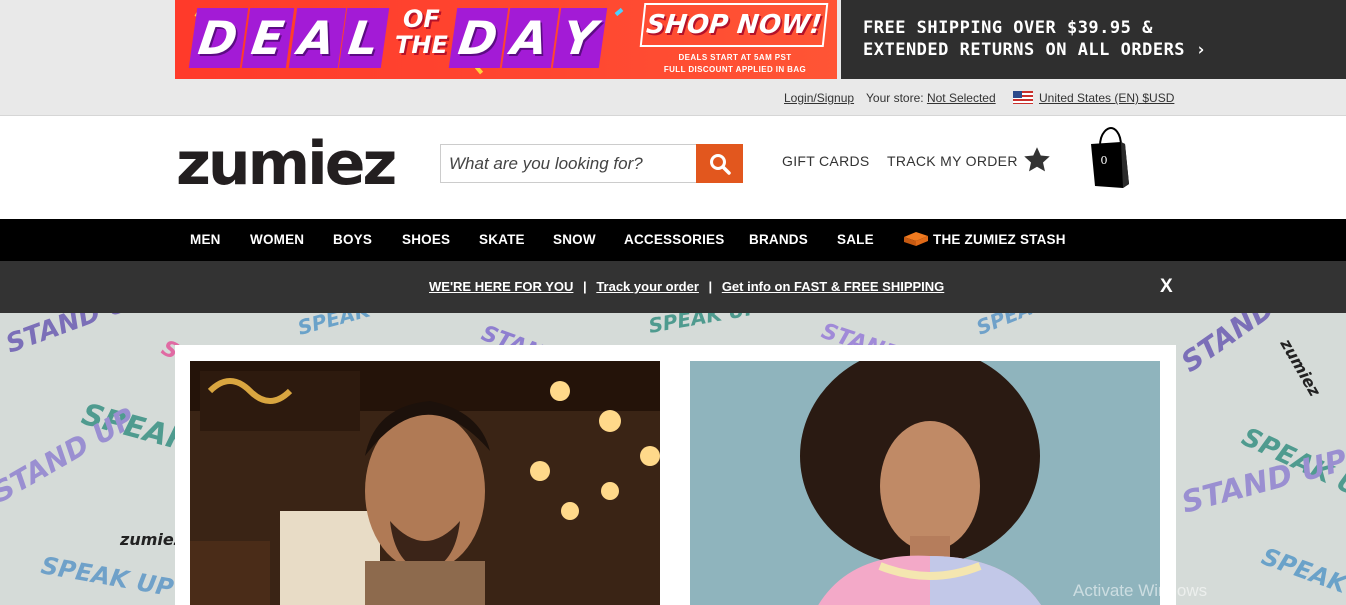 This screenshot has height=605, width=1346. I want to click on nav-shoes: SHOES, so click(426, 239).